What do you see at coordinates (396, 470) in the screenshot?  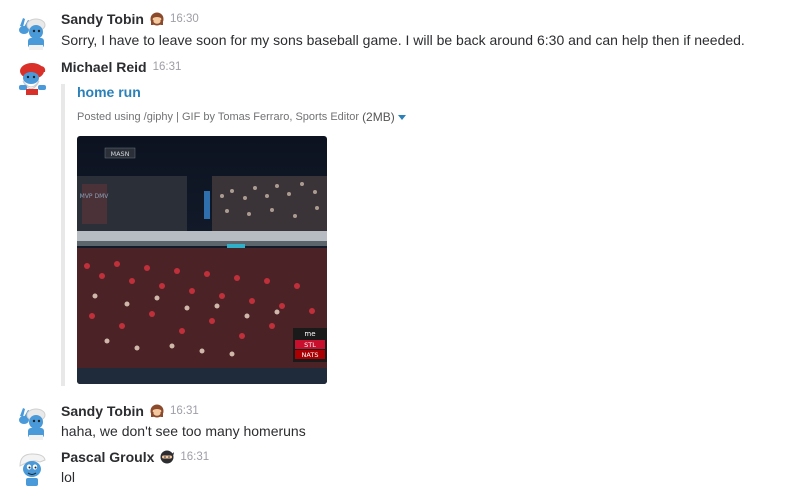 I see `message-pascal: Pascal Groulx 16:31 lol` at bounding box center [396, 470].